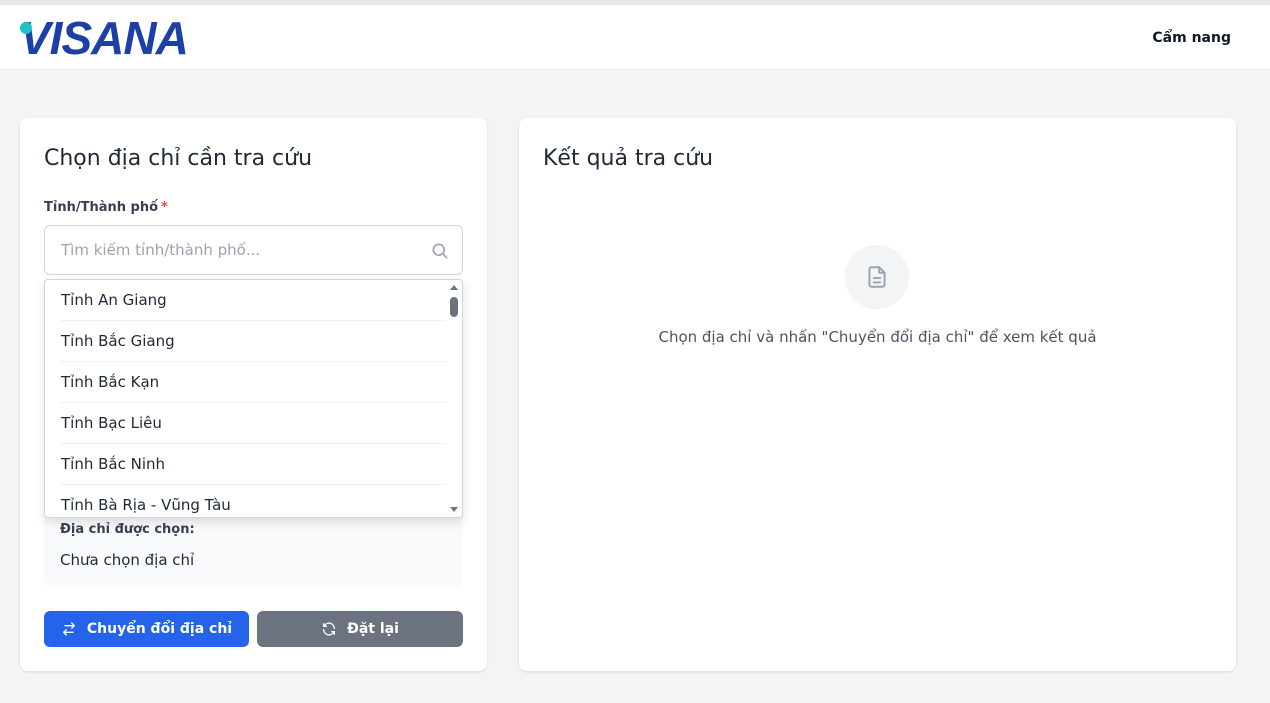  Describe the element at coordinates (440, 251) in the screenshot. I see `search-icon` at that location.